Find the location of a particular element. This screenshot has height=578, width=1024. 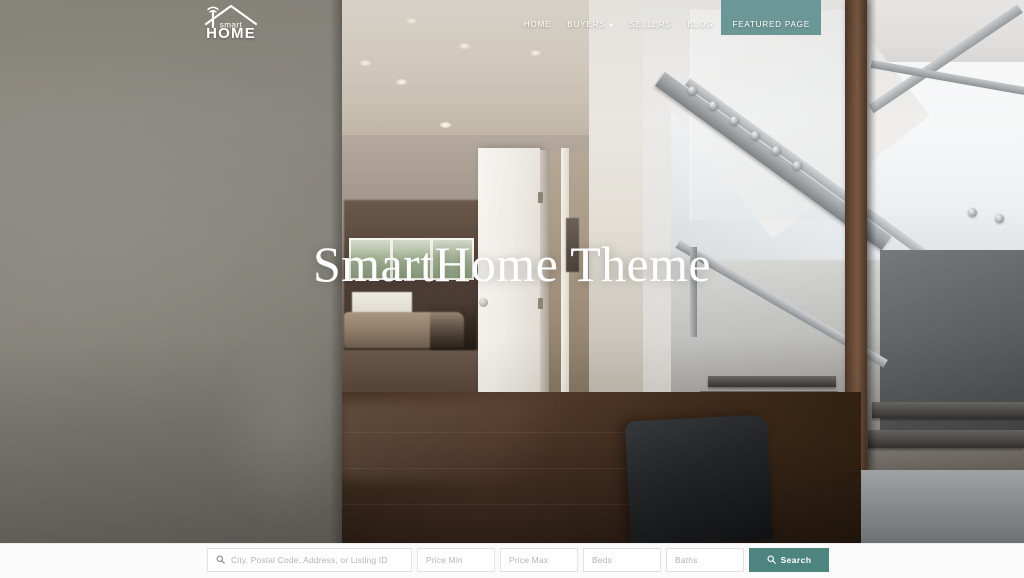

nav-label: HOME is located at coordinates (537, 24).